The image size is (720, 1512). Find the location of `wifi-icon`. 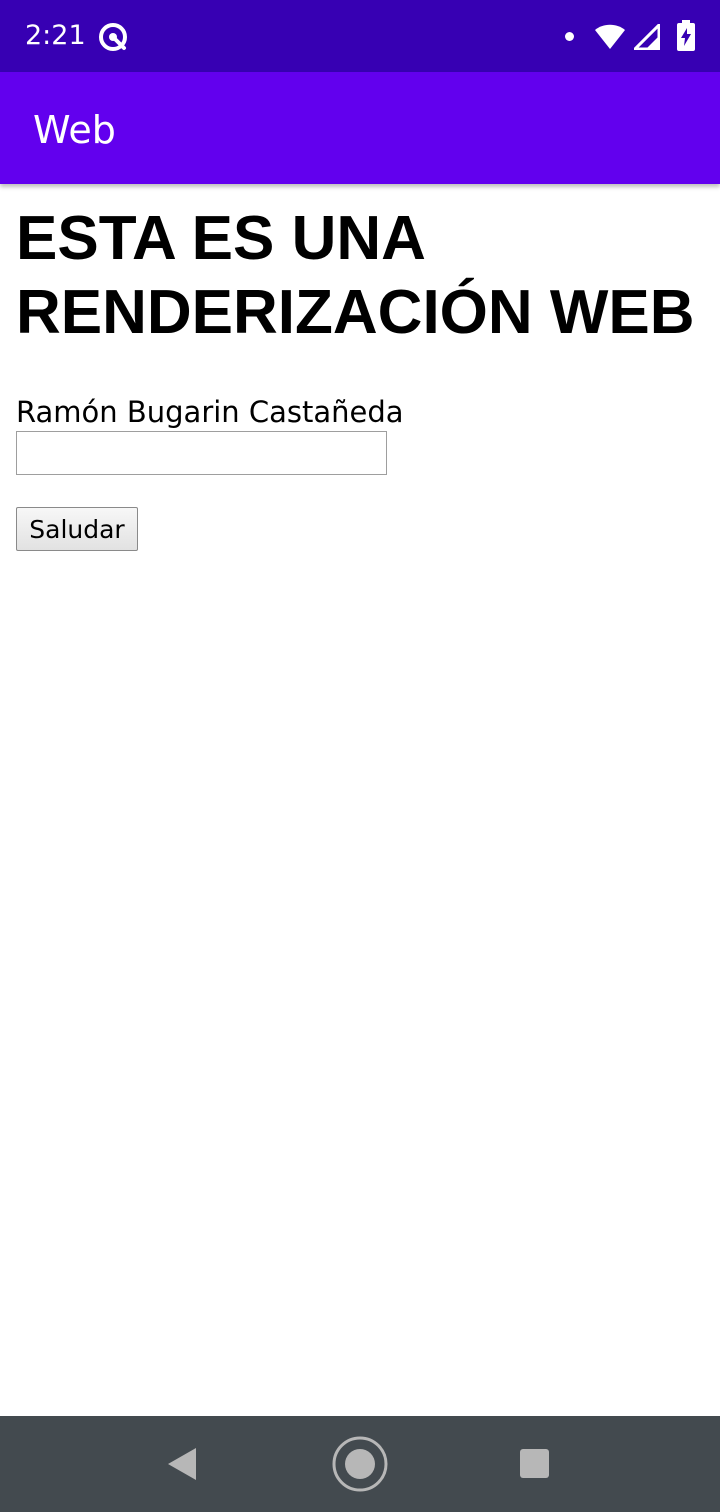

wifi-icon is located at coordinates (610, 36).